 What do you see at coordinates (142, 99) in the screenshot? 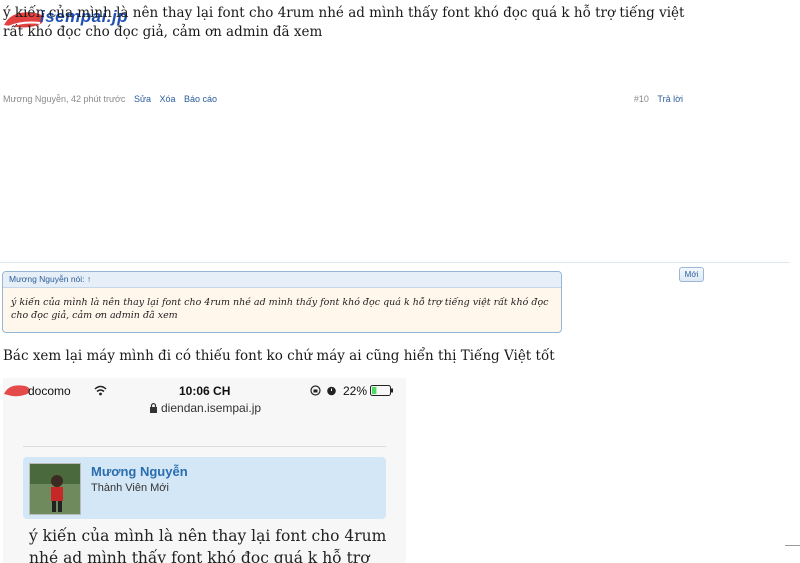
I see `edit-link: Sửa` at bounding box center [142, 99].